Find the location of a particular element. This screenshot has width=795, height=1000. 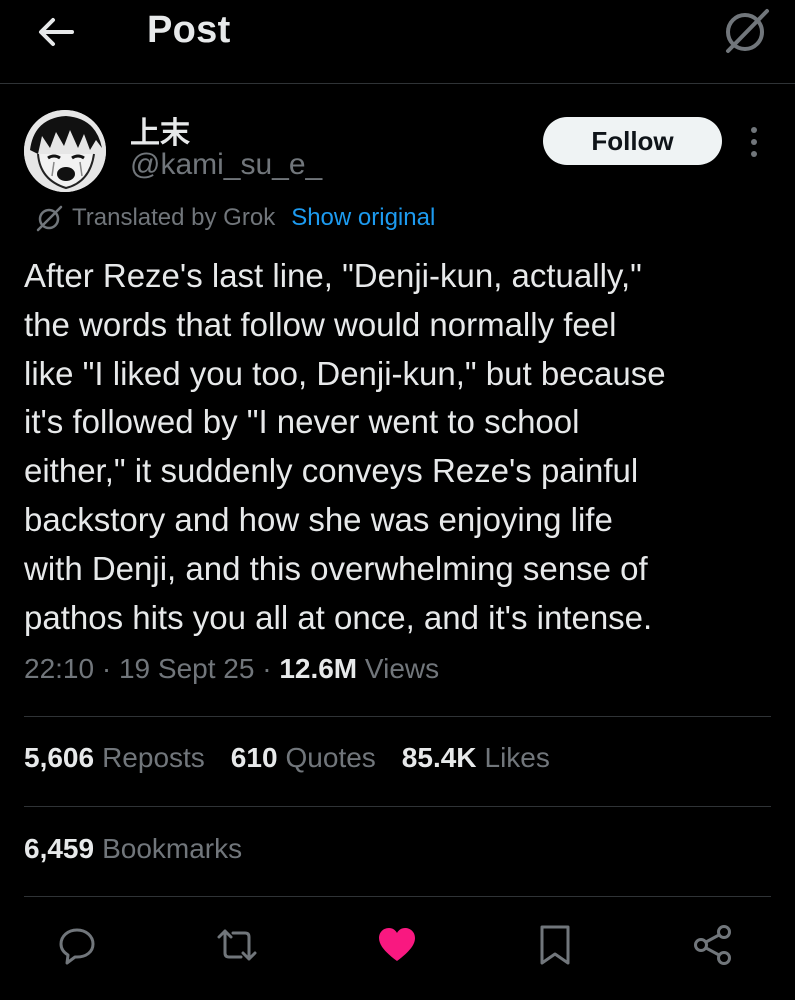

author-display-name: 上末 is located at coordinates (160, 130).